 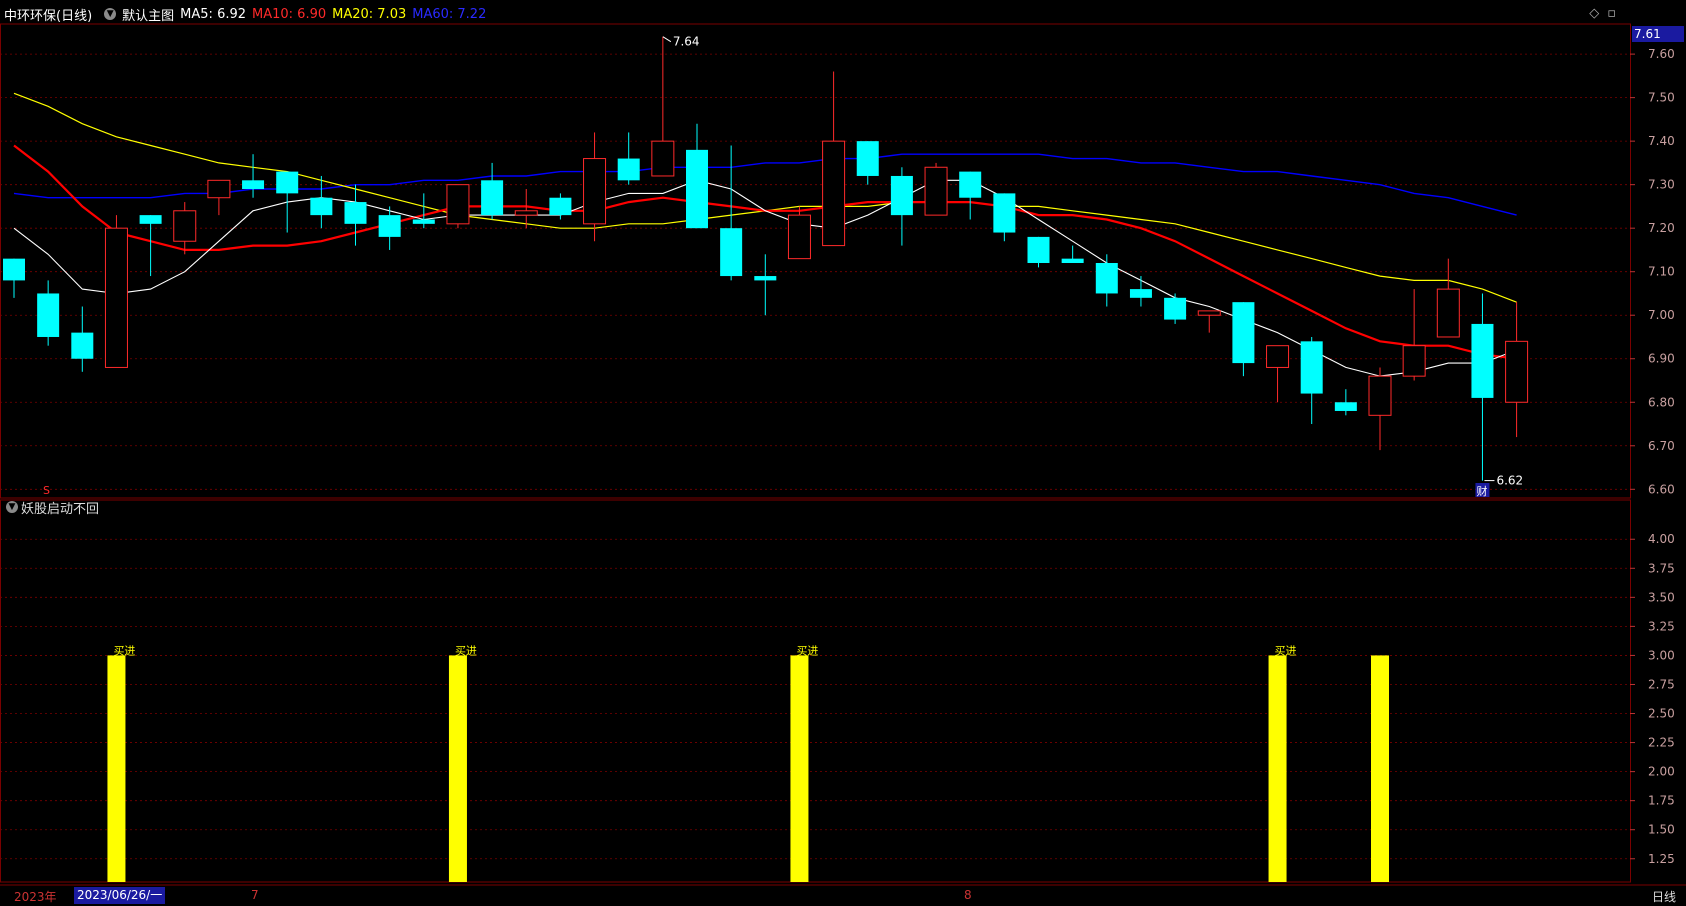 What do you see at coordinates (1658, 34) in the screenshot?
I see `current-price-tag: 7.61` at bounding box center [1658, 34].